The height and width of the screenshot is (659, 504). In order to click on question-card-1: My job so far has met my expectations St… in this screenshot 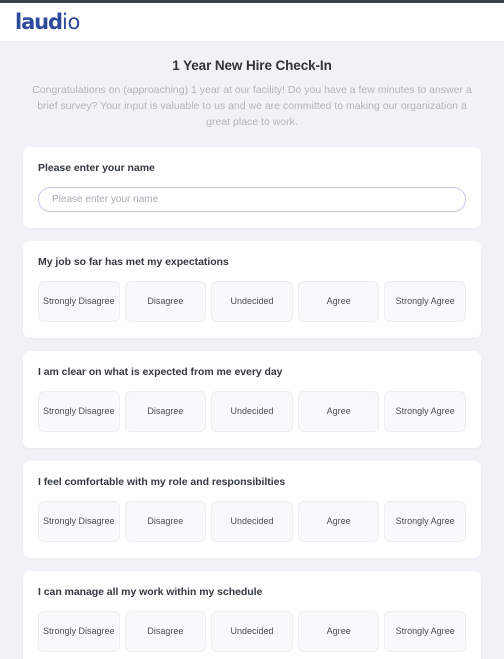, I will do `click(252, 289)`.